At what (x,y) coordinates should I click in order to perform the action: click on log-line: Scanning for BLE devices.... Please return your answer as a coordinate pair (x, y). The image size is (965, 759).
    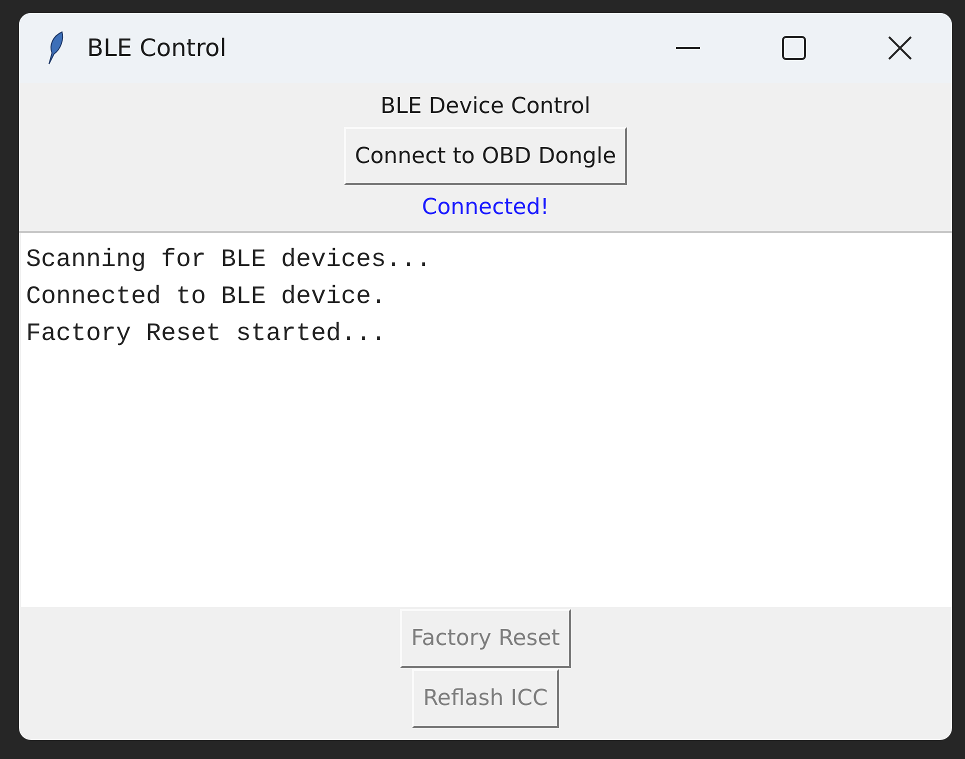
    Looking at the image, I should click on (229, 260).